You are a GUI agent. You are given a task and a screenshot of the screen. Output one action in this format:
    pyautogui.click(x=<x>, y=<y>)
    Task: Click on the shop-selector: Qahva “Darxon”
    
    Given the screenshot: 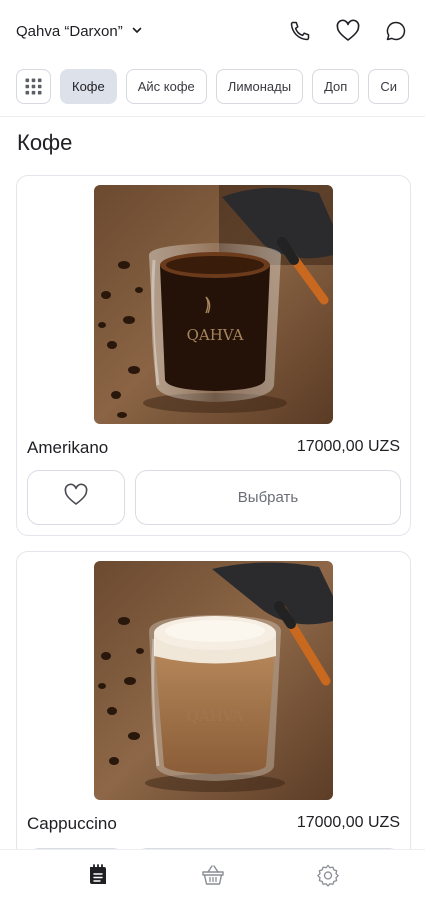 What is the action you would take?
    pyautogui.click(x=79, y=31)
    